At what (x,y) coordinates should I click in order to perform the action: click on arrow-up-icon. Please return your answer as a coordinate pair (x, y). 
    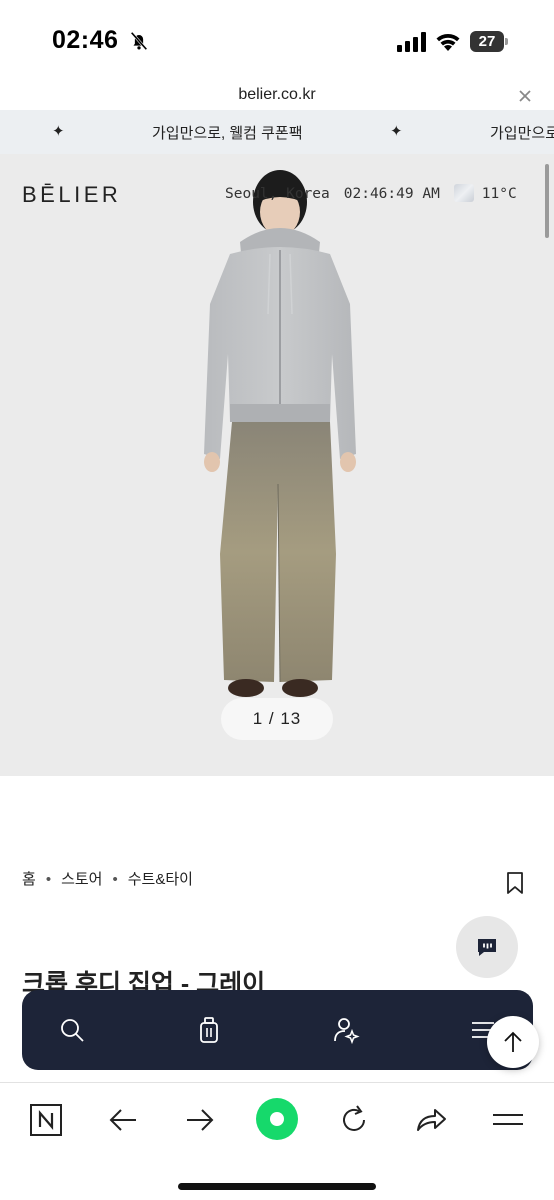
    Looking at the image, I should click on (513, 1041).